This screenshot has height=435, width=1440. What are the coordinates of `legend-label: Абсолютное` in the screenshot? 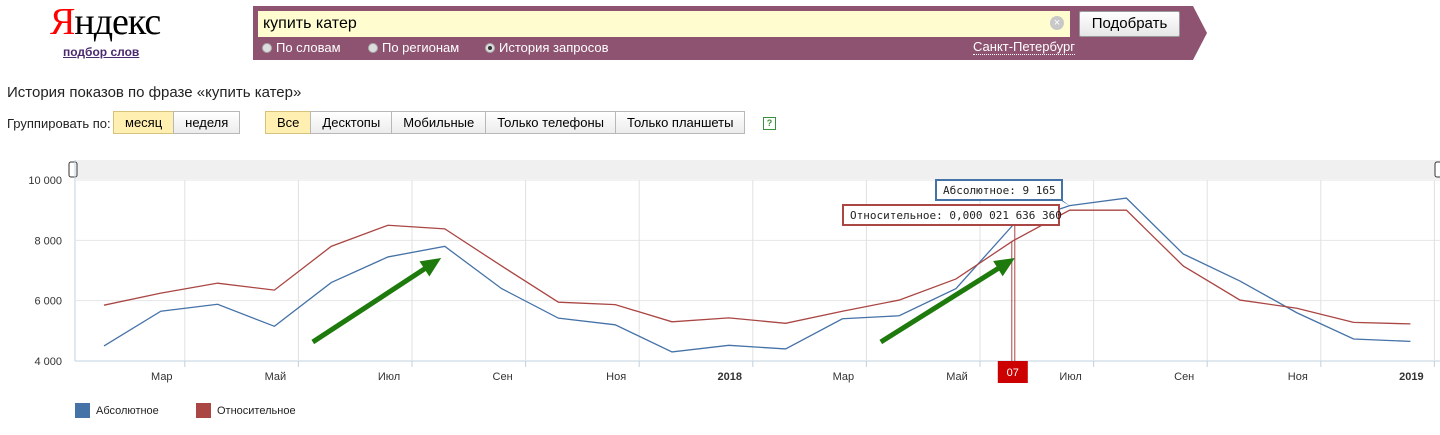 It's located at (127, 410).